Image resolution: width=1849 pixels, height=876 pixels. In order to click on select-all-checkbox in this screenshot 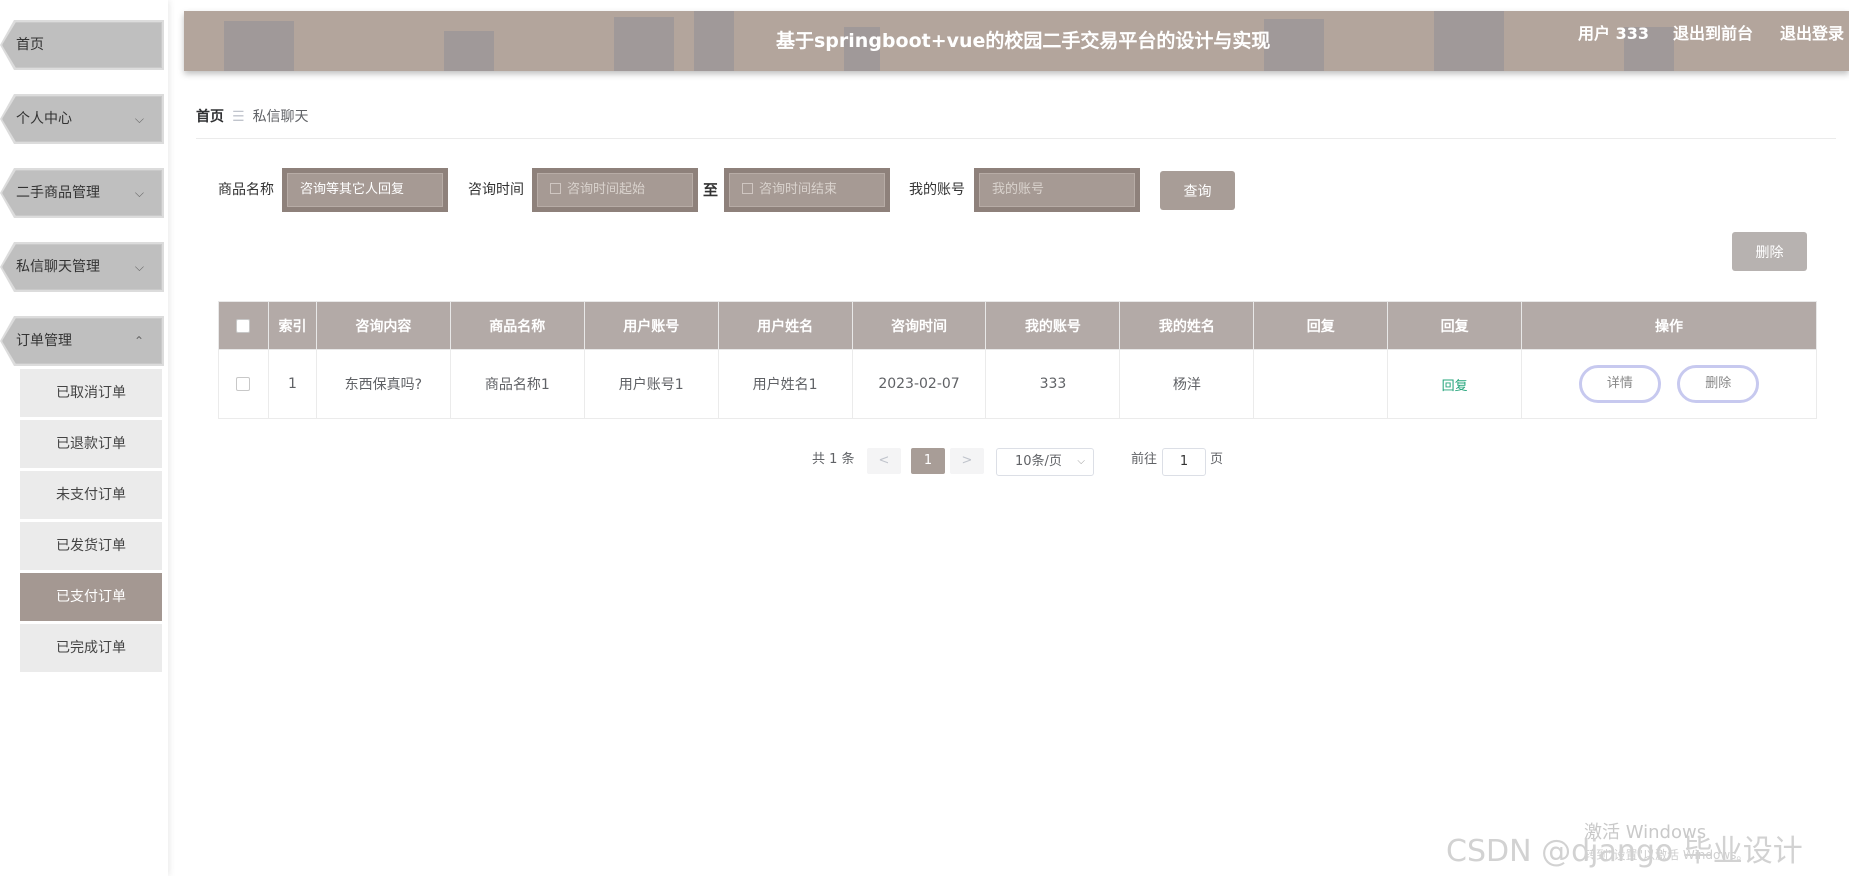, I will do `click(243, 325)`.